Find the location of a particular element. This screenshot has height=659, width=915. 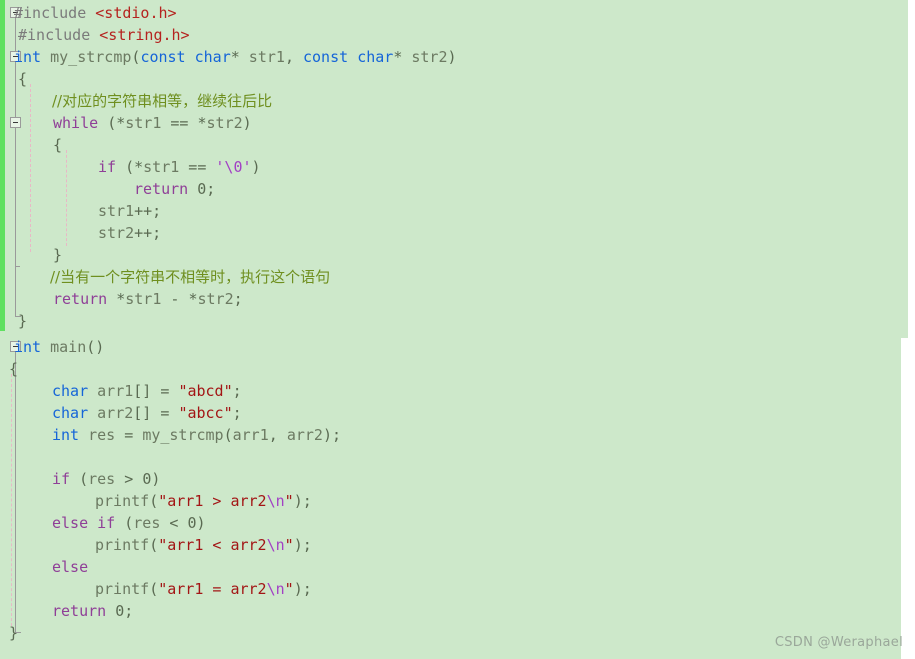

code-line: while (*str1 == *str2) is located at coordinates (126, 123).